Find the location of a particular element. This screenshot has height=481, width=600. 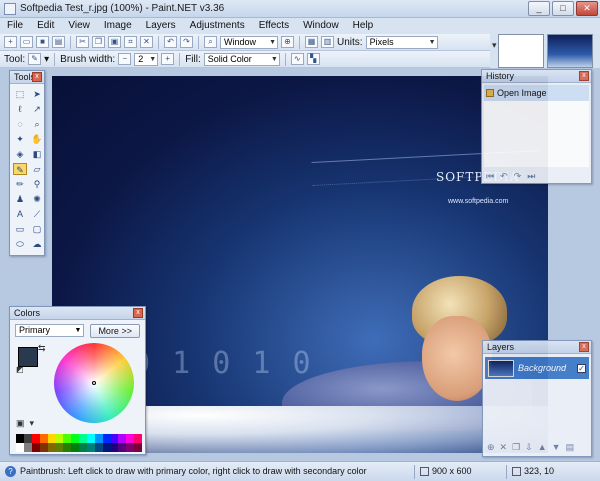

swap-colors-icon: ⇆ is located at coordinates (42, 348).